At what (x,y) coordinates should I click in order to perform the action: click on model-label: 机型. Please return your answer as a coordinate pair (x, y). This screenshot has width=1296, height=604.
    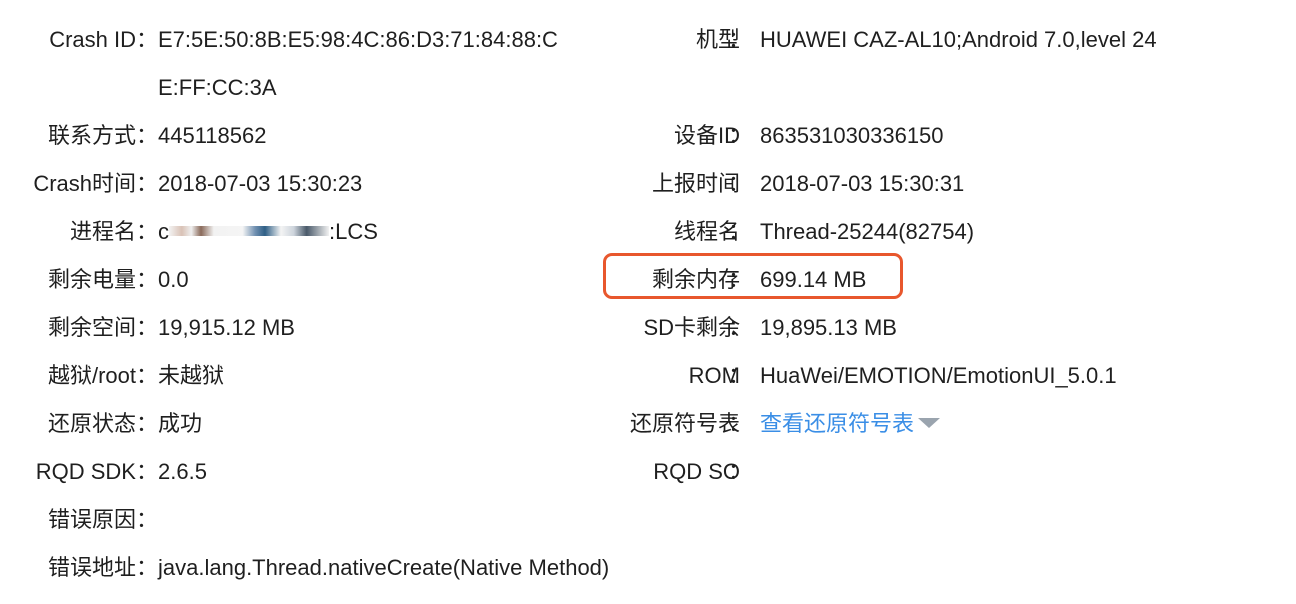
    Looking at the image, I should click on (717, 39).